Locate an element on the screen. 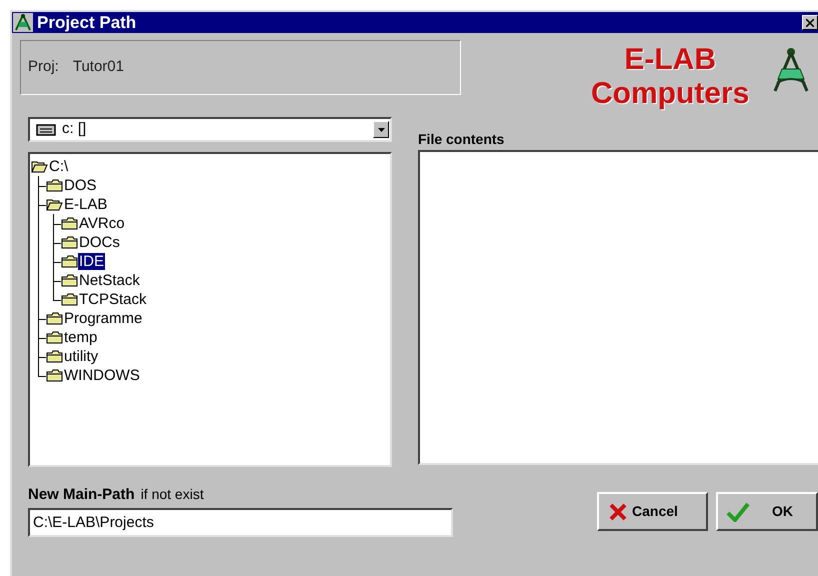  caret-icon is located at coordinates (381, 130).